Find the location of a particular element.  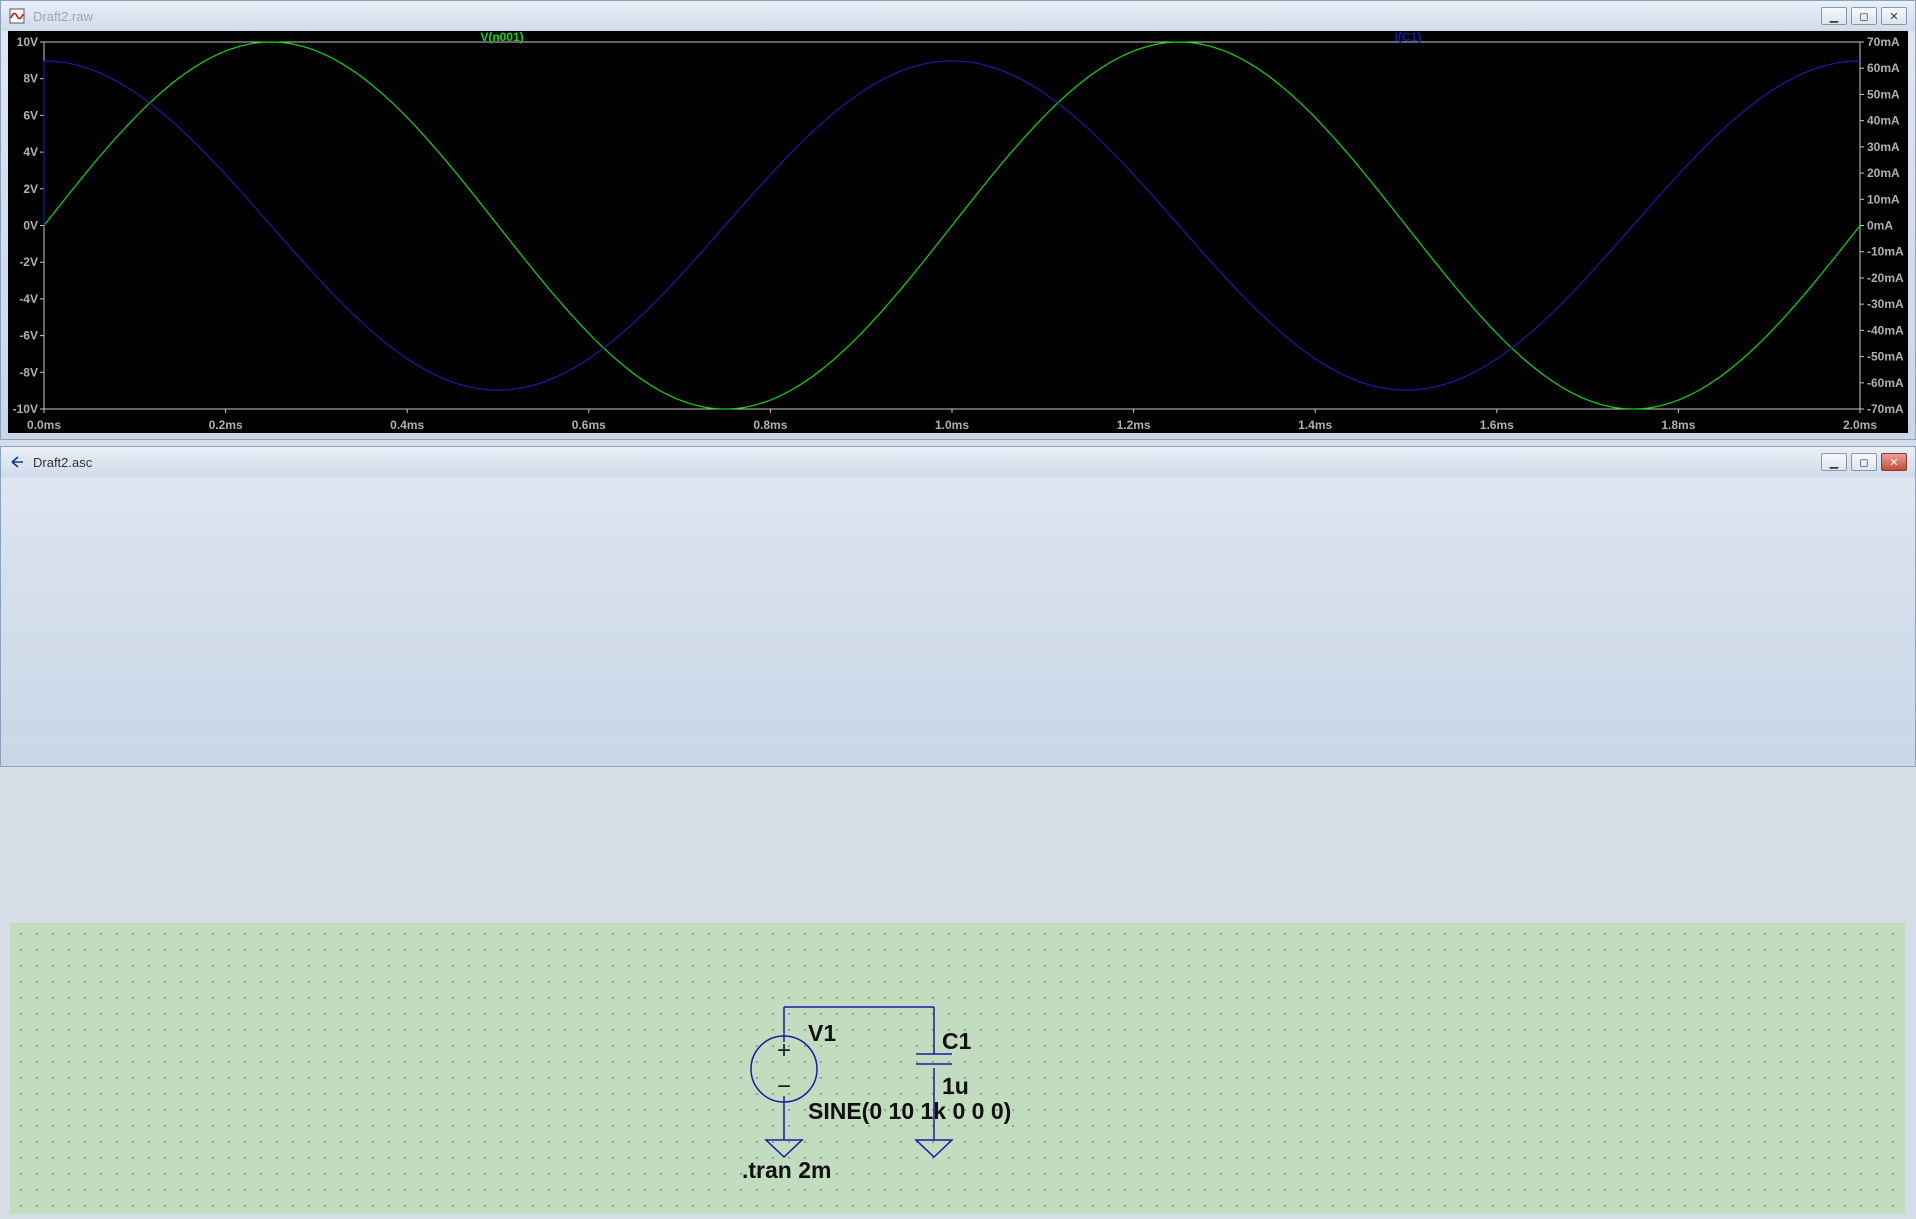

x-tick-label: 0.6ms is located at coordinates (589, 425).